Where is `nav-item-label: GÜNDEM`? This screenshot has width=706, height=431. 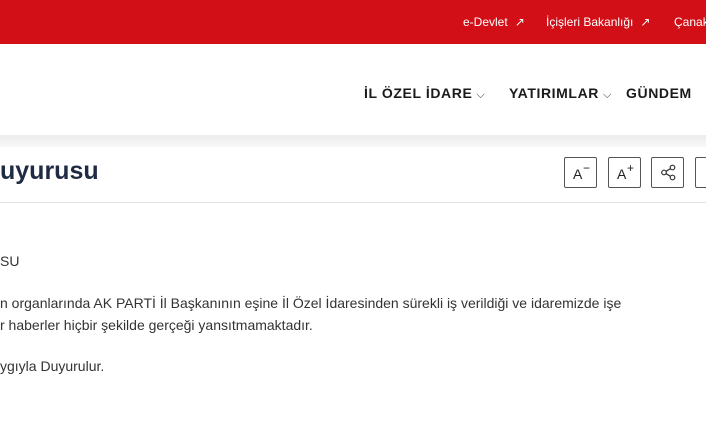
nav-item-label: GÜNDEM is located at coordinates (659, 93).